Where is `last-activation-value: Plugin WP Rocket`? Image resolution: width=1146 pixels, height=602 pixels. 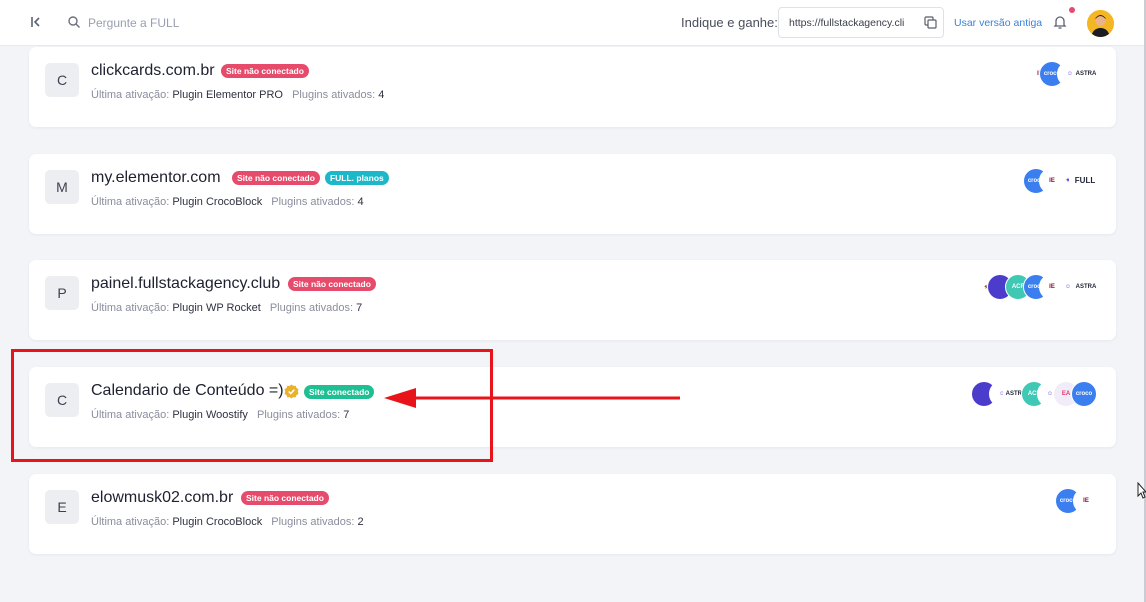 last-activation-value: Plugin WP Rocket is located at coordinates (216, 308).